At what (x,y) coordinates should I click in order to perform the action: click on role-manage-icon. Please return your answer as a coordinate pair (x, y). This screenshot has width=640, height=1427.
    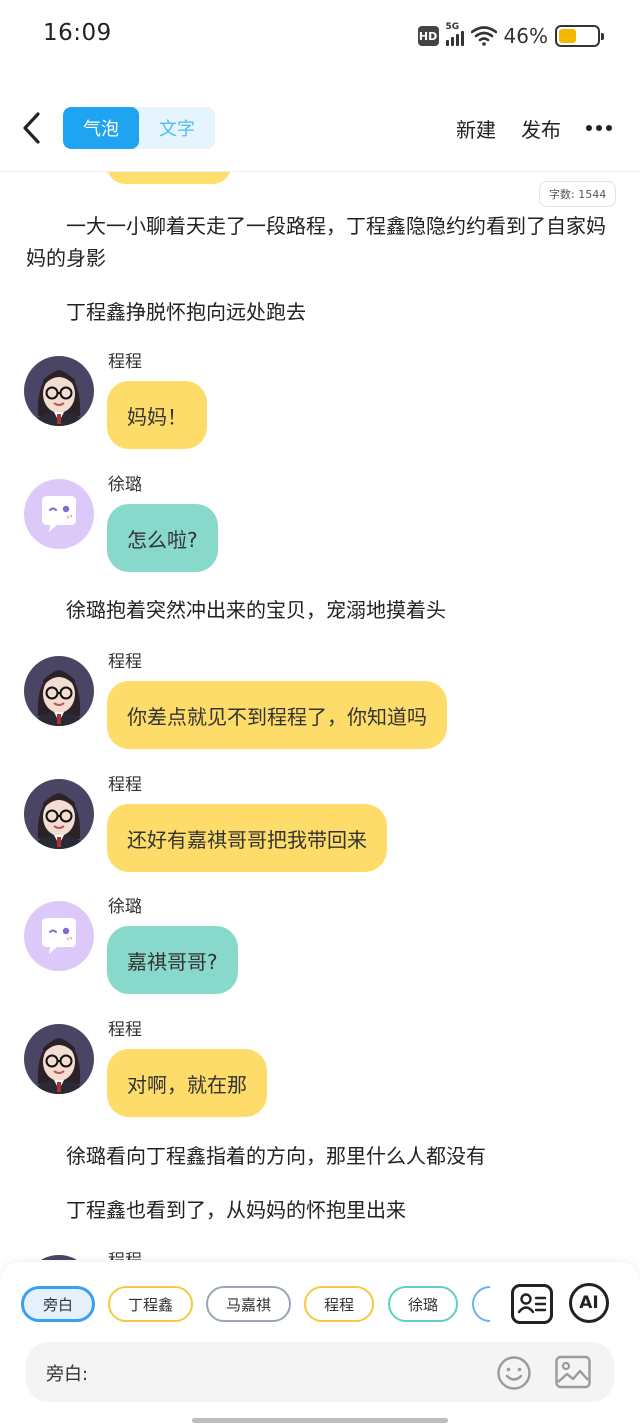
    Looking at the image, I should click on (532, 1304).